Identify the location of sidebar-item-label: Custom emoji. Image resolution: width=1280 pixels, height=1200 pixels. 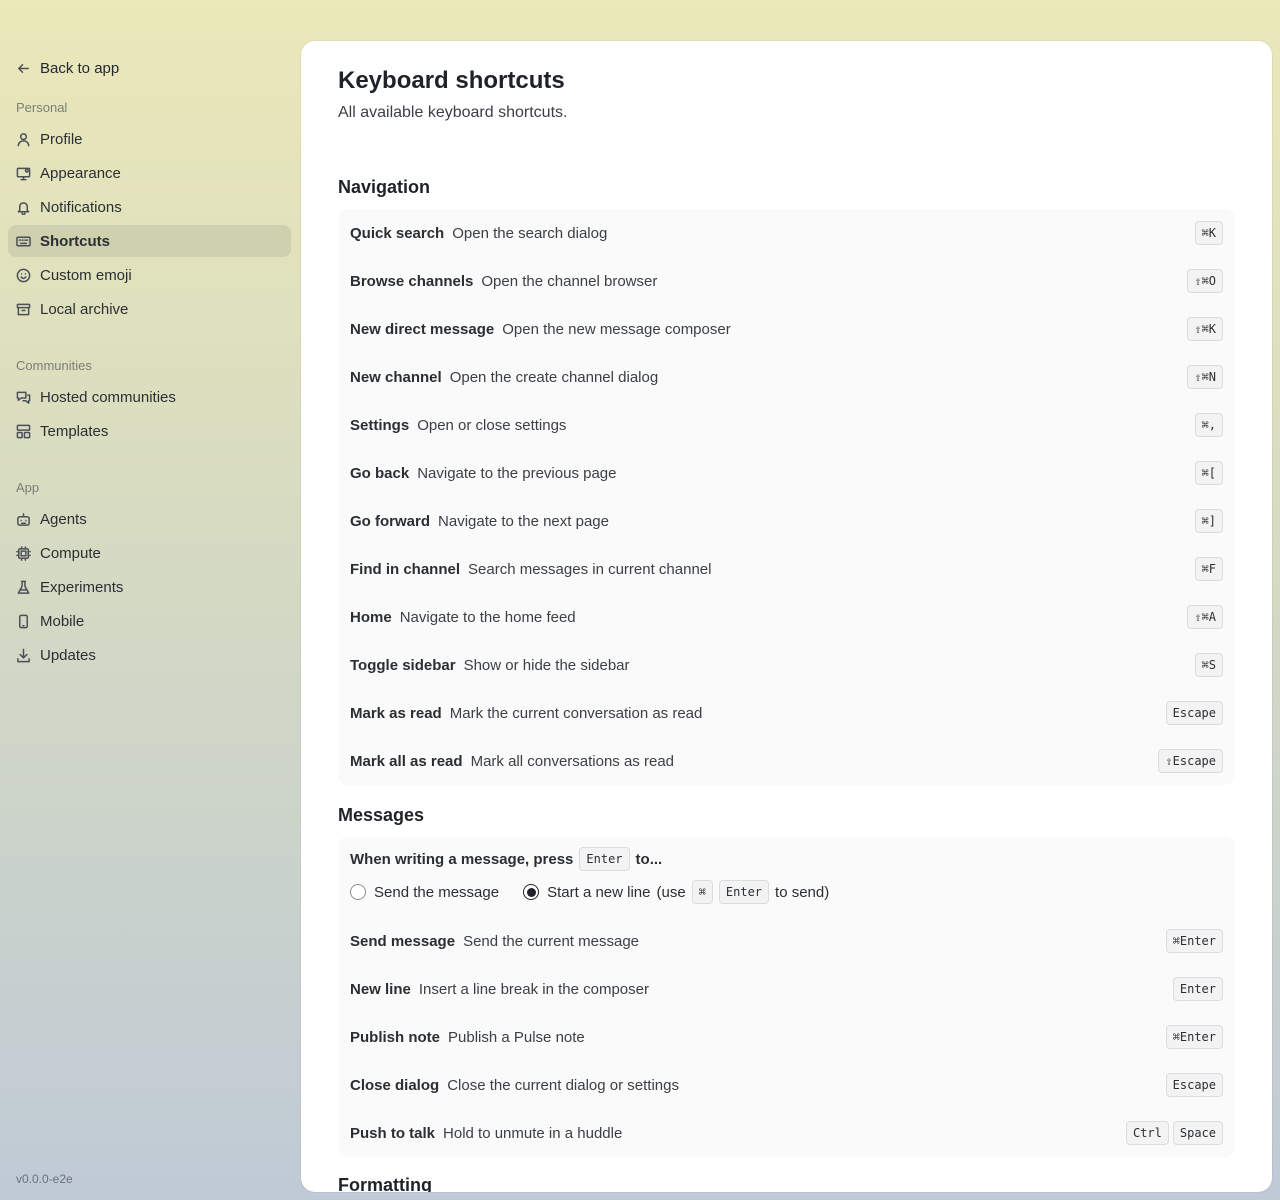
(86, 275).